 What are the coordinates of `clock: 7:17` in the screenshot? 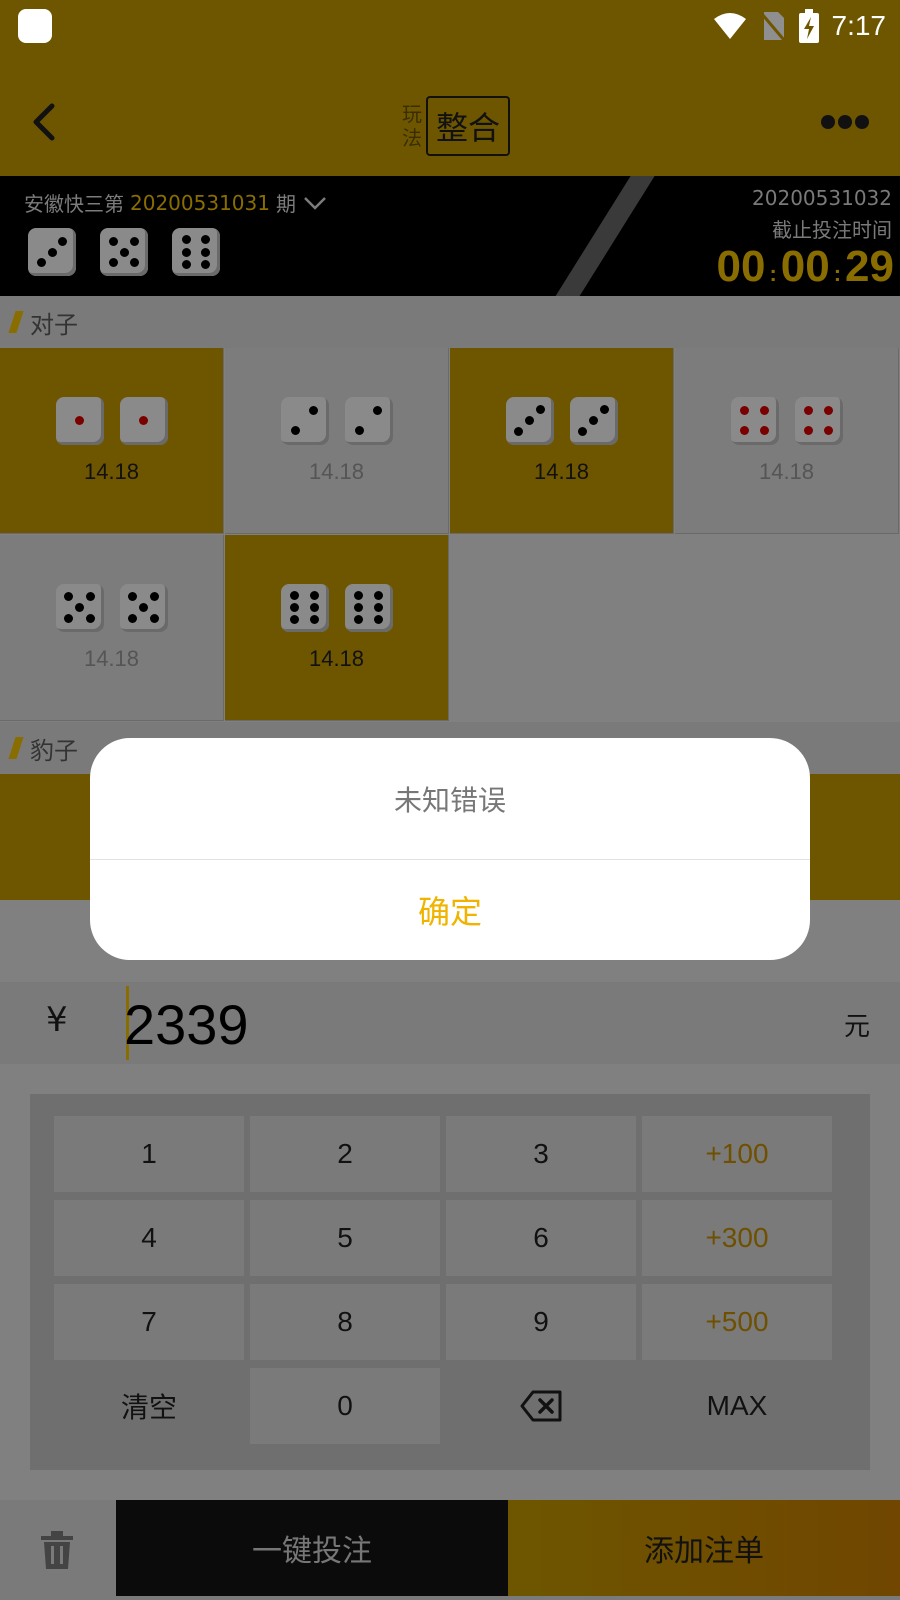 It's located at (859, 25).